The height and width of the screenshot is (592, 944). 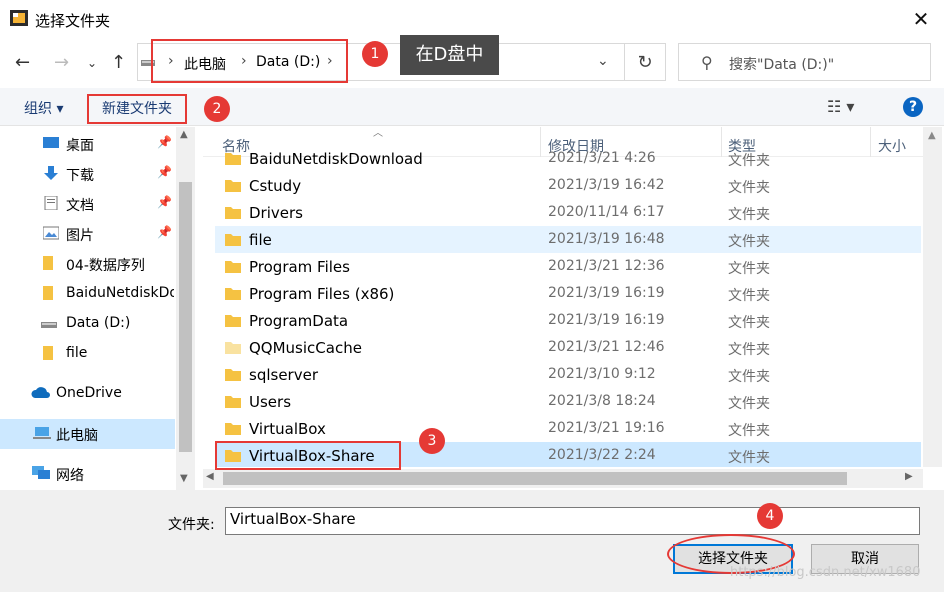 What do you see at coordinates (87, 234) in the screenshot?
I see `sidebar-item-pictures: 图片 📌` at bounding box center [87, 234].